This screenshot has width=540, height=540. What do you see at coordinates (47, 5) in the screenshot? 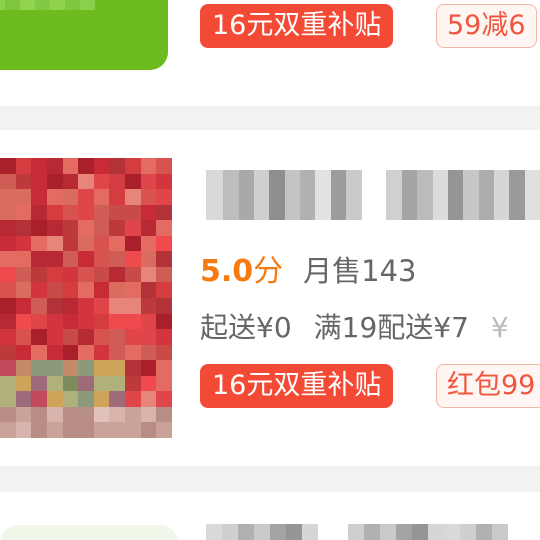
I see `blurred-button-label` at bounding box center [47, 5].